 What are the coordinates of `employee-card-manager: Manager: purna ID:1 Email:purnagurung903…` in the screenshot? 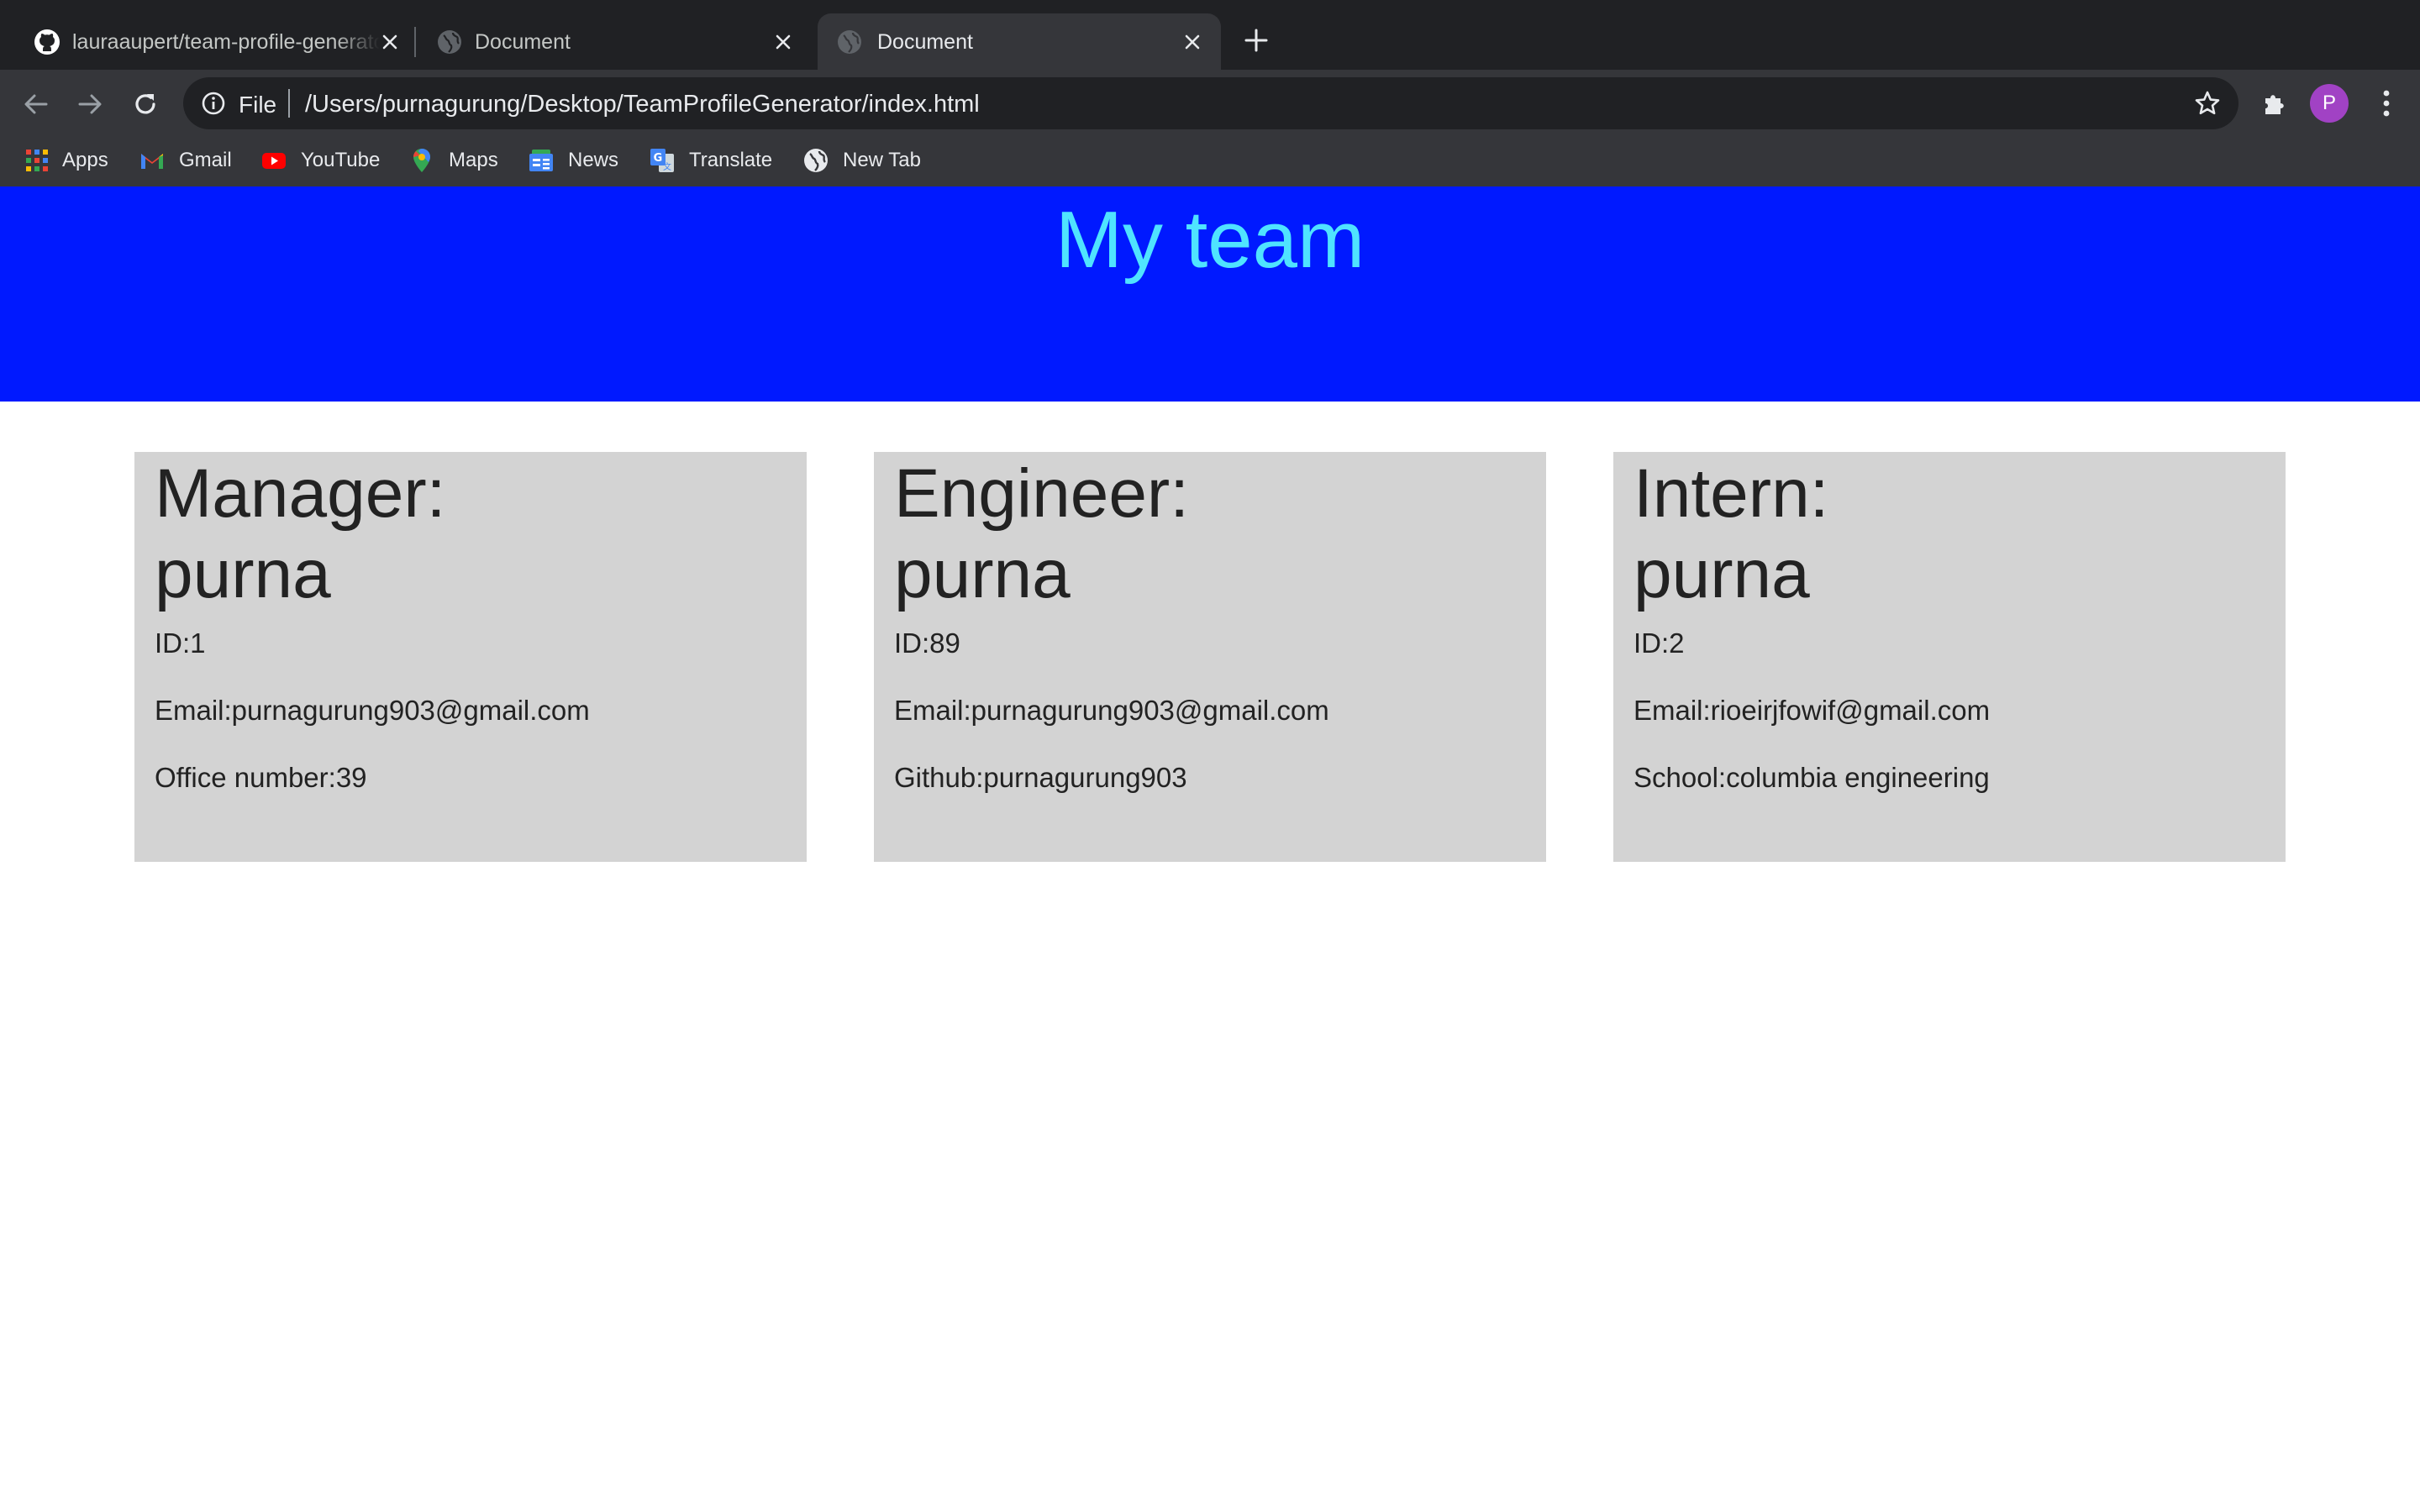 It's located at (470, 657).